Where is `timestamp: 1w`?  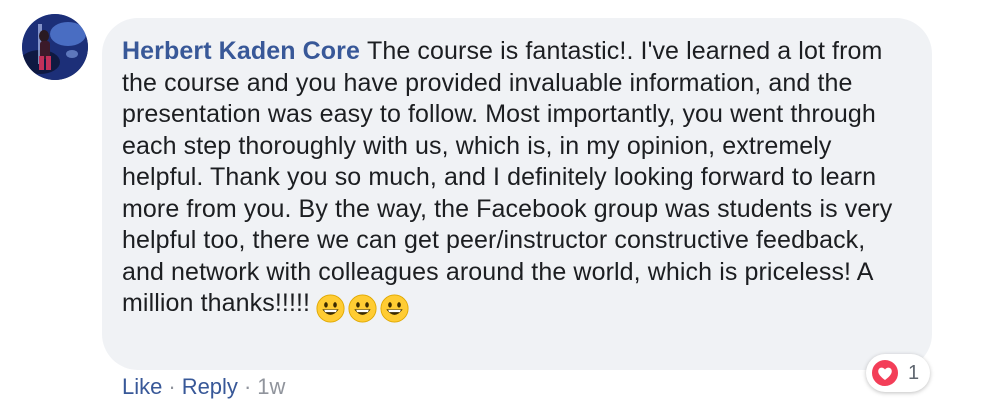 timestamp: 1w is located at coordinates (271, 386).